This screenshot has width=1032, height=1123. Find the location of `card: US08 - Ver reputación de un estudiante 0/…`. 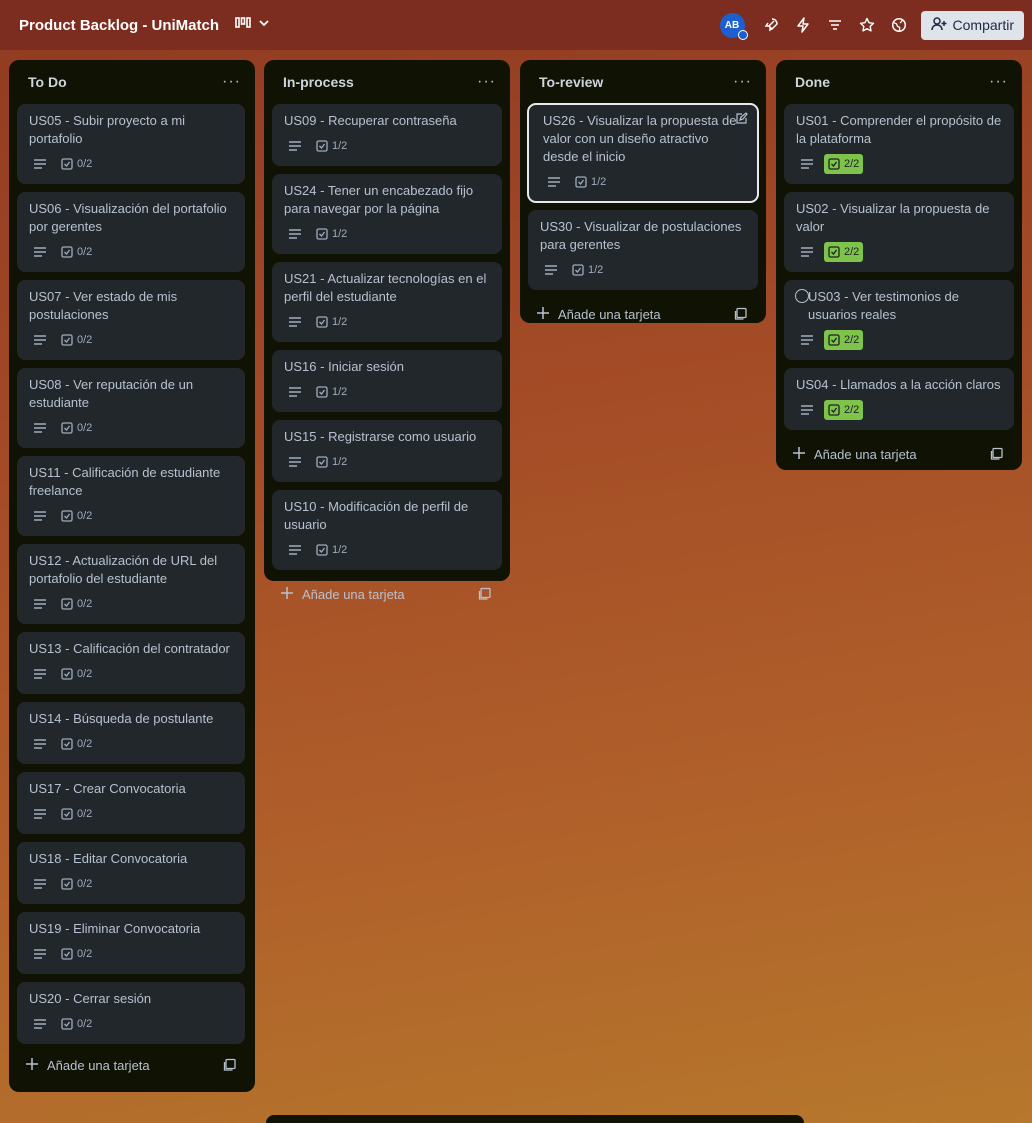

card: US08 - Ver reputación de un estudiante 0/… is located at coordinates (131, 408).